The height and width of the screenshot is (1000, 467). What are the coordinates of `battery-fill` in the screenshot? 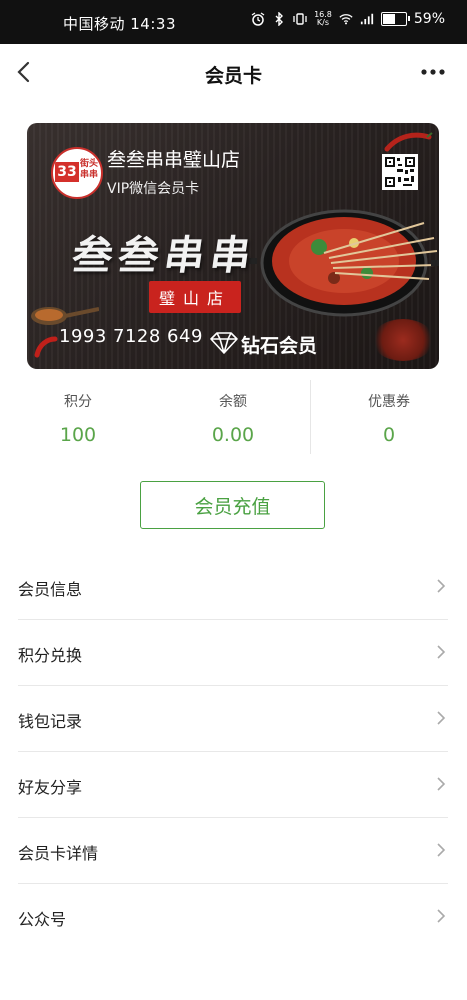 It's located at (389, 19).